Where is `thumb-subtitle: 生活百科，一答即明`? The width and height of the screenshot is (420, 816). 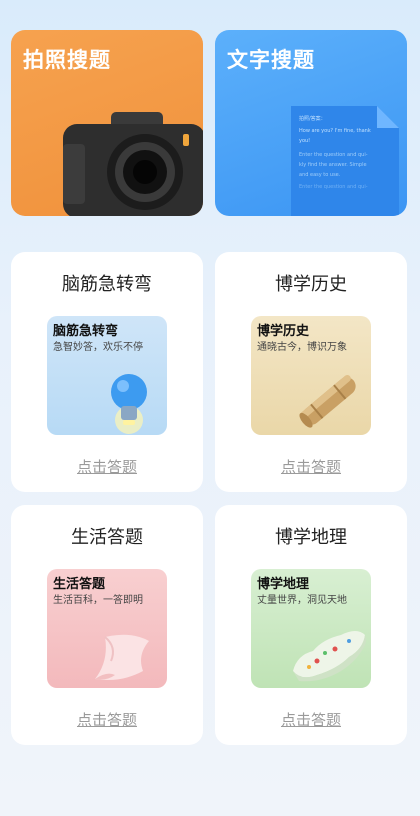
thumb-subtitle: 生活百科，一答即明 is located at coordinates (98, 600).